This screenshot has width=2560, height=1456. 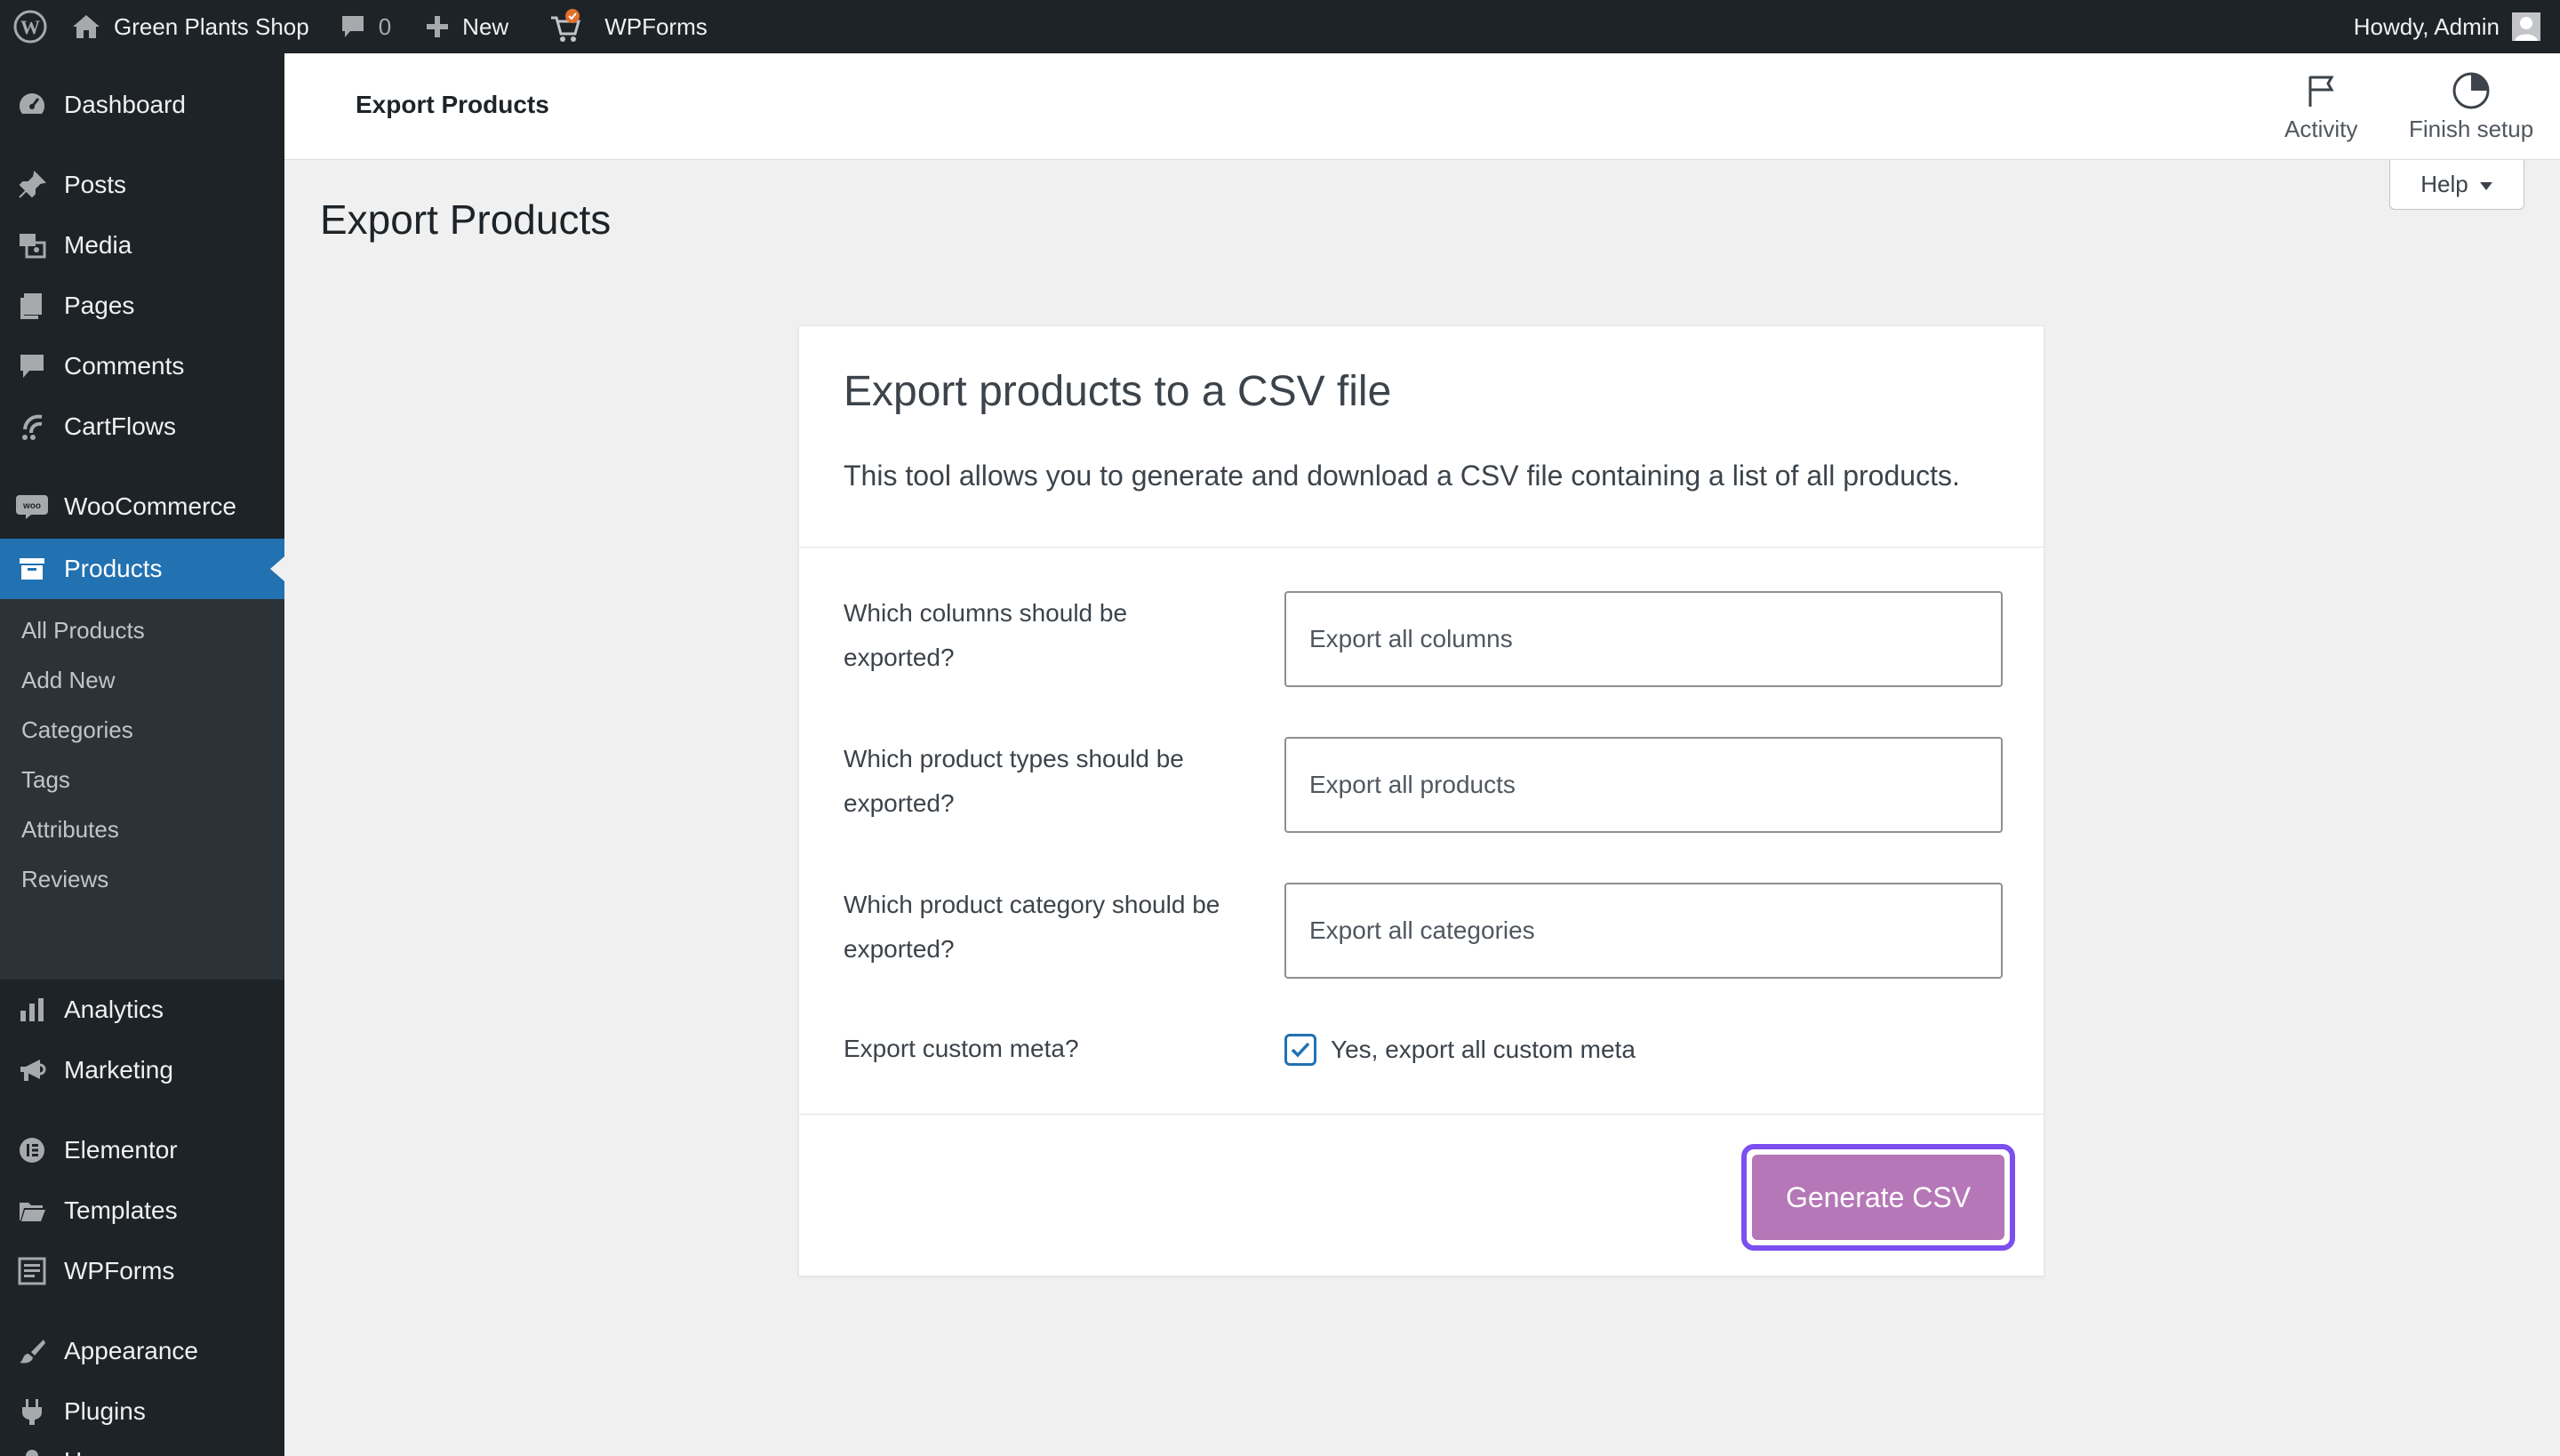 What do you see at coordinates (2444, 184) in the screenshot?
I see `help-label: Help` at bounding box center [2444, 184].